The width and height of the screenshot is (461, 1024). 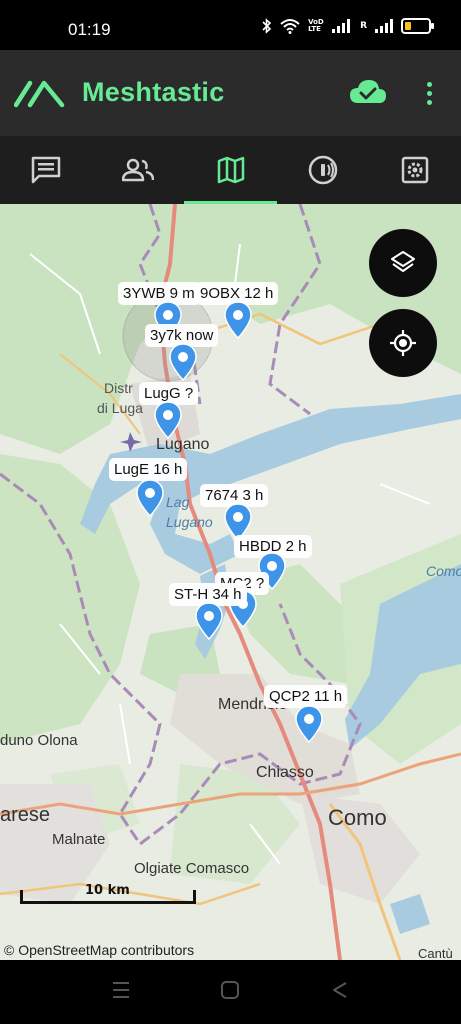 I want to click on place-arese: arese, so click(x=25, y=815).